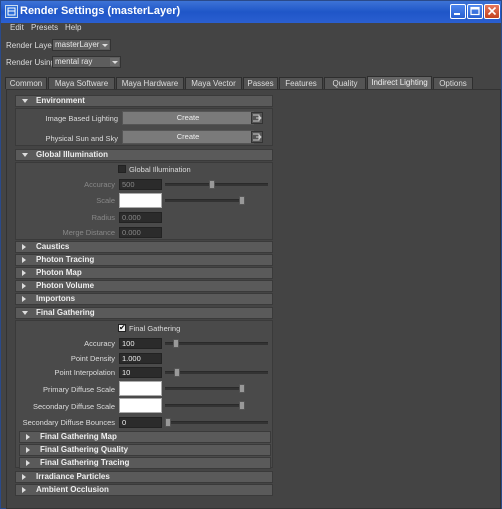 The image size is (502, 509). I want to click on tab-passes: Passes, so click(260, 83).